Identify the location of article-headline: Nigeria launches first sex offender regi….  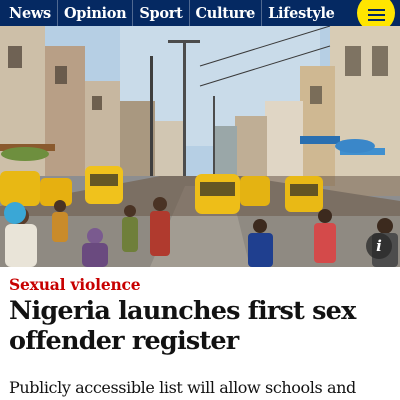
(182, 326).